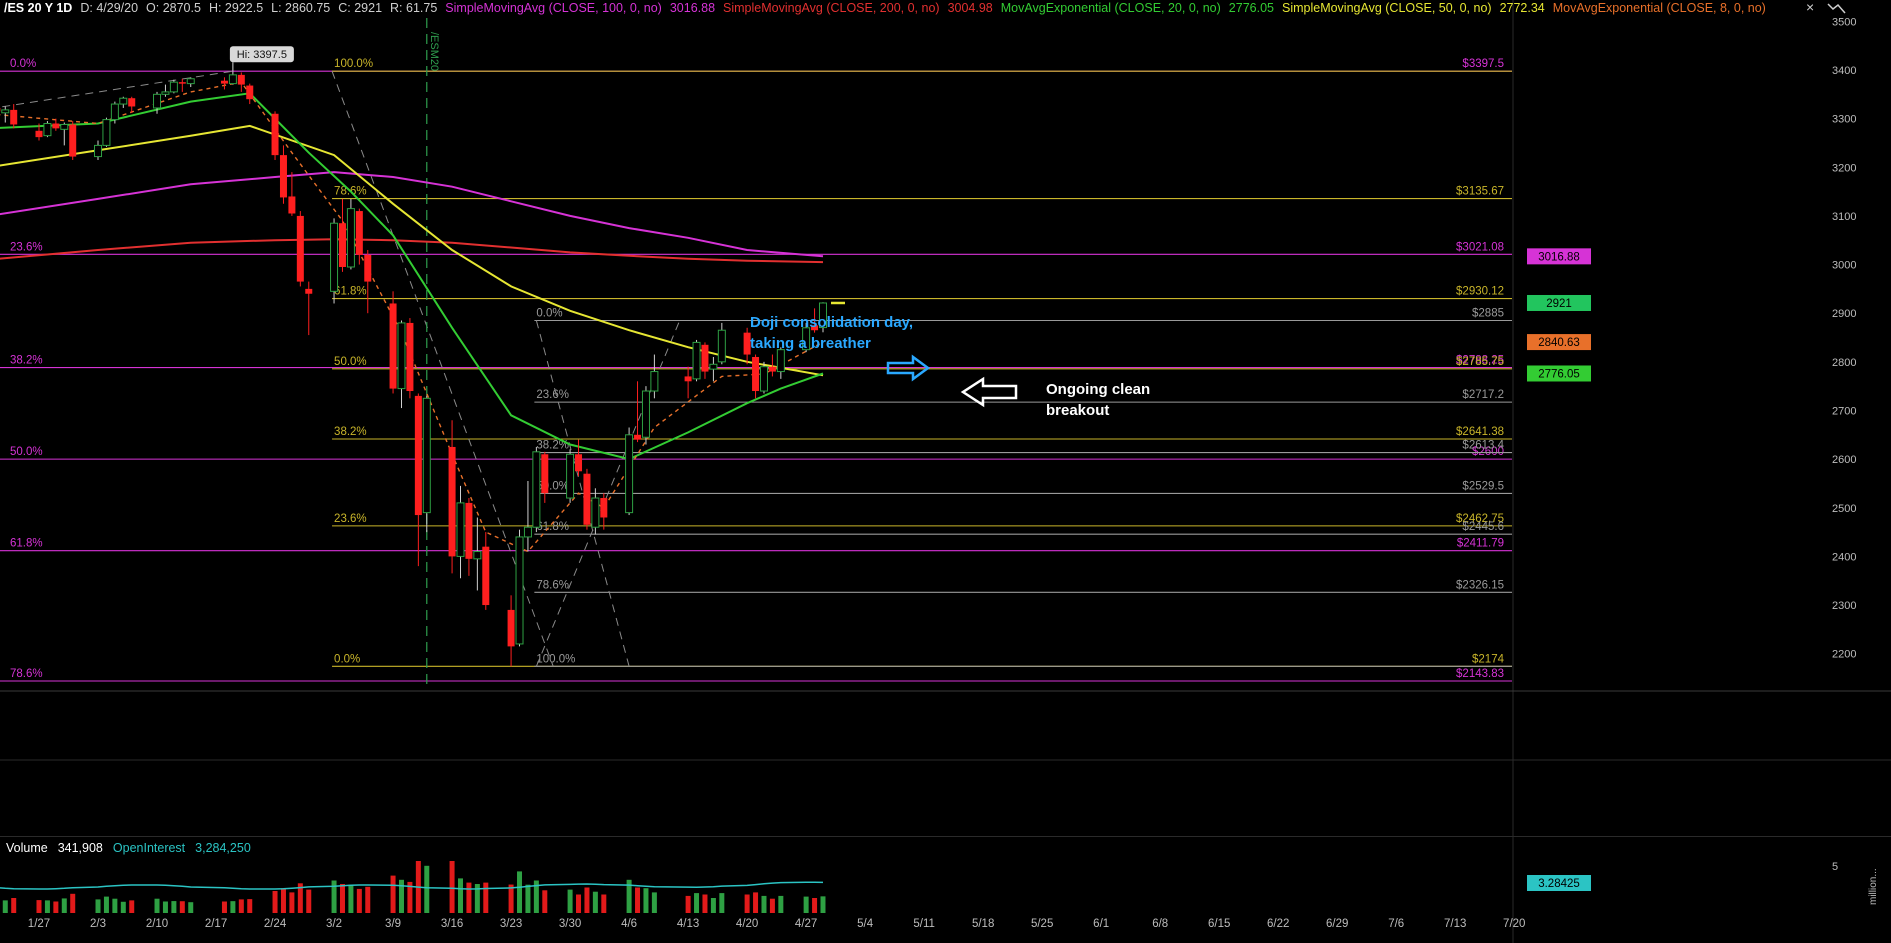 This screenshot has height=943, width=1891. Describe the element at coordinates (1111, 8) in the screenshot. I see `study-label: MovAvgExponential (CLOSE, 20, 0, no)` at that location.